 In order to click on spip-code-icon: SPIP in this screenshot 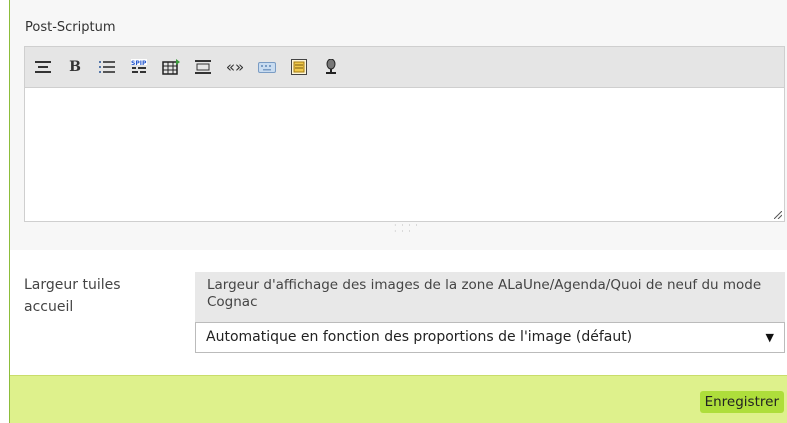, I will do `click(139, 67)`.